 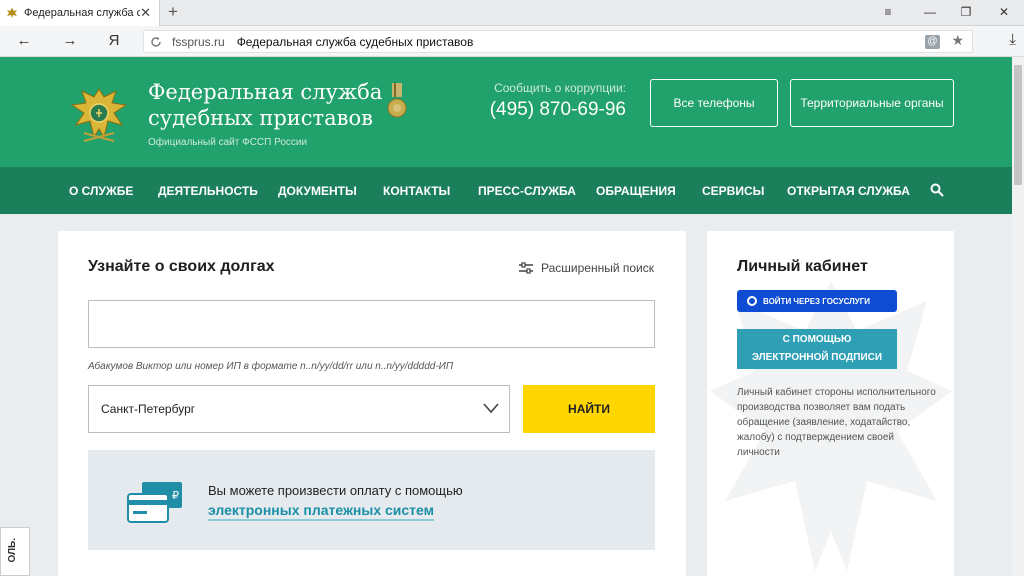 I want to click on reload-icon, so click(x=156, y=42).